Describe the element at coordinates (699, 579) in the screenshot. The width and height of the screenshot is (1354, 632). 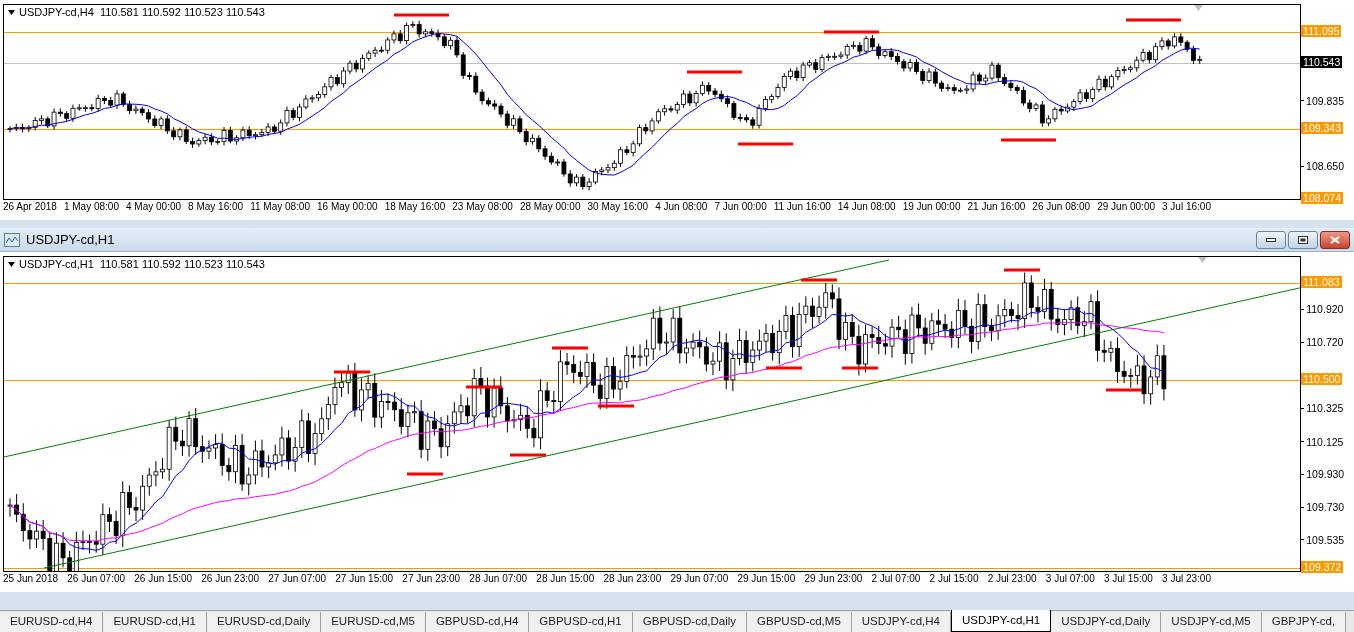
I see `time-axis-label: 29 Jun 07:00` at that location.